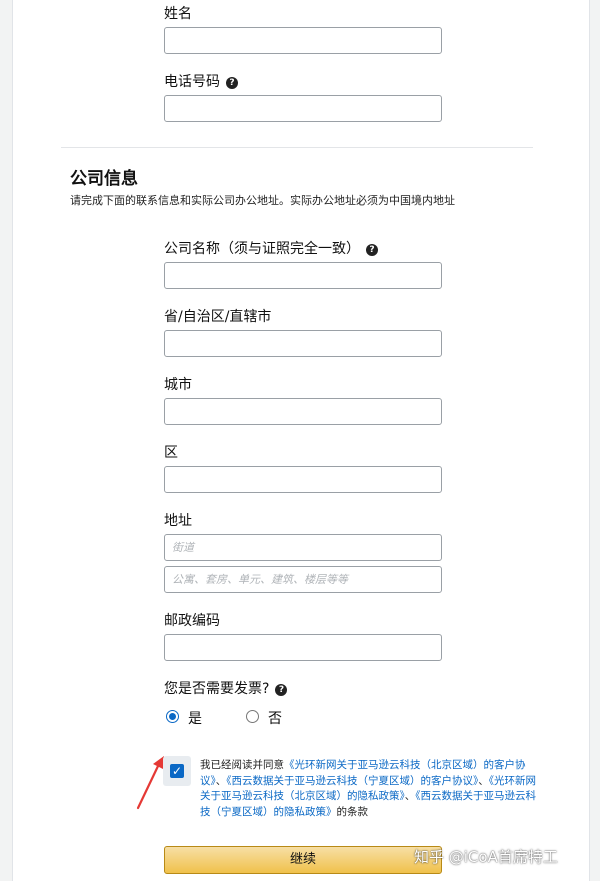  Describe the element at coordinates (303, 579) in the screenshot. I see `address-line2-input` at that location.